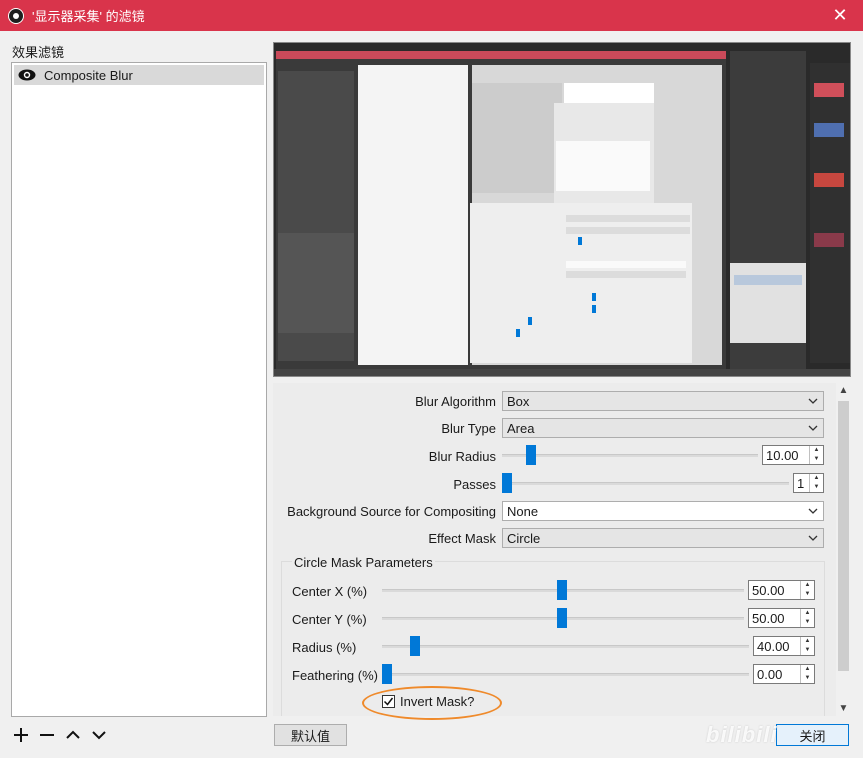 This screenshot has width=863, height=758. Describe the element at coordinates (474, 484) in the screenshot. I see `passes-label: Passes` at that location.